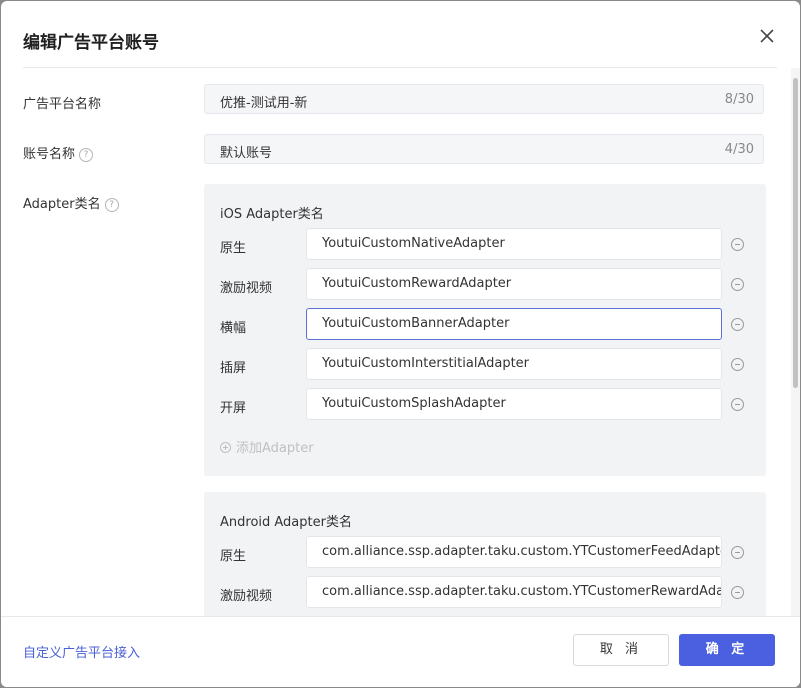 The height and width of the screenshot is (688, 801). I want to click on dialog-title: 编辑广告平台账号, so click(91, 43).